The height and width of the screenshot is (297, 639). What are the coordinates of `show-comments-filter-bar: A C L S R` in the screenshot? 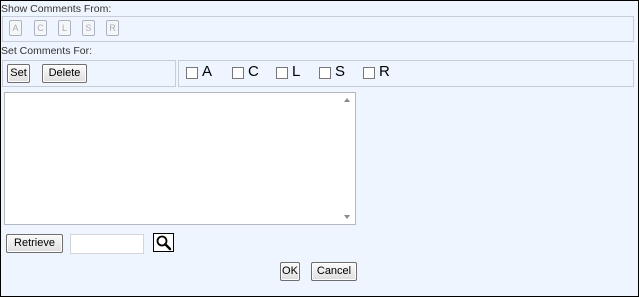 It's located at (318, 29).